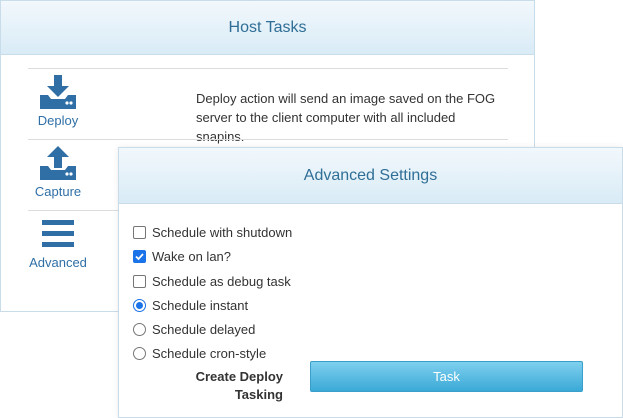 This screenshot has width=623, height=418. I want to click on checkmark-icon, so click(139, 256).